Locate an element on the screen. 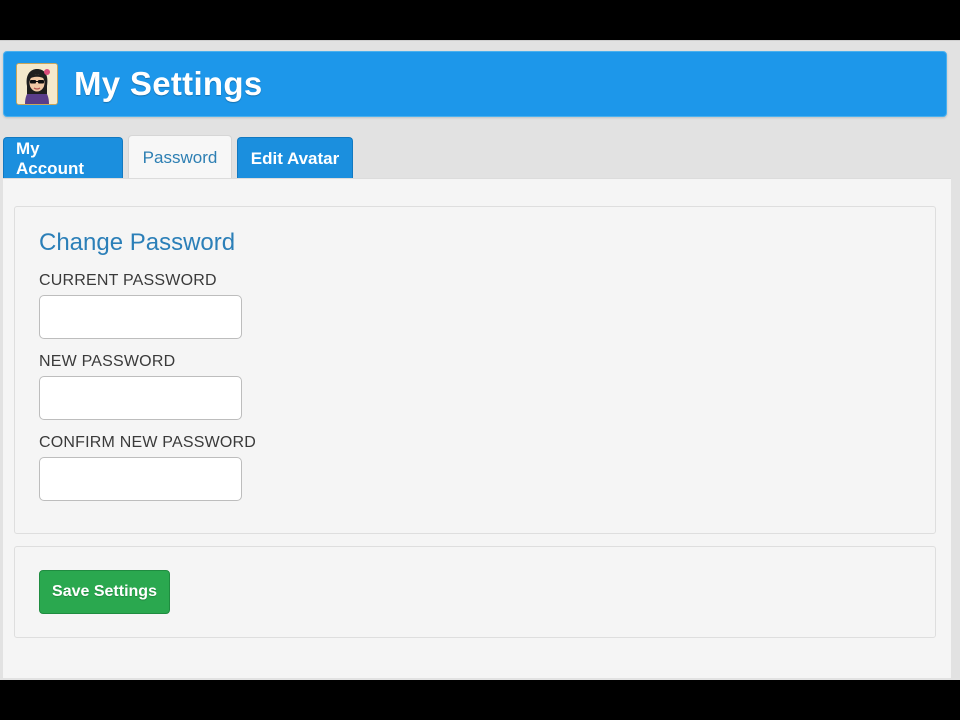 This screenshot has width=960, height=720. actions-panel: Save Settings is located at coordinates (475, 592).